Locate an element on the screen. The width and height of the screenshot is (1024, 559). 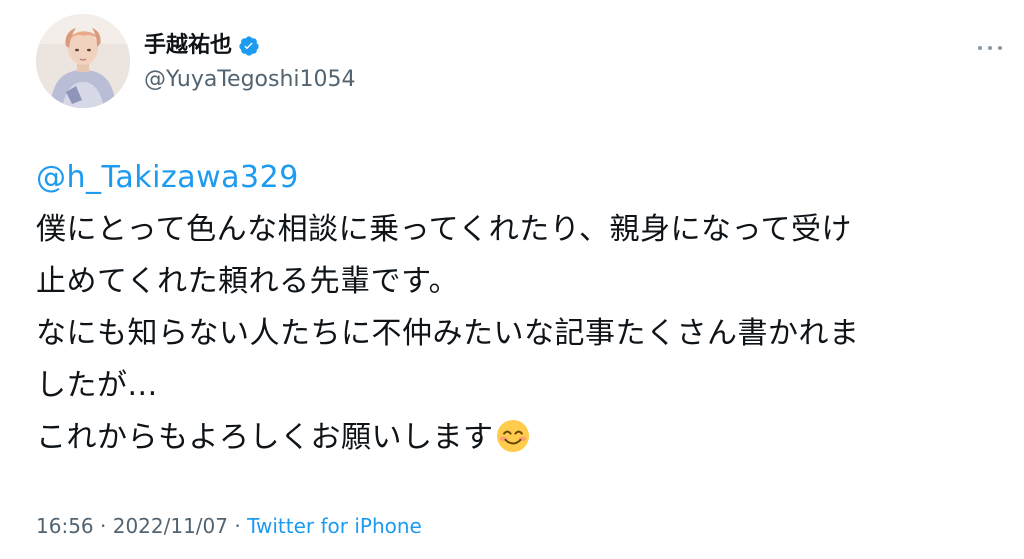
author-name-row: 手越祐也 is located at coordinates (202, 46).